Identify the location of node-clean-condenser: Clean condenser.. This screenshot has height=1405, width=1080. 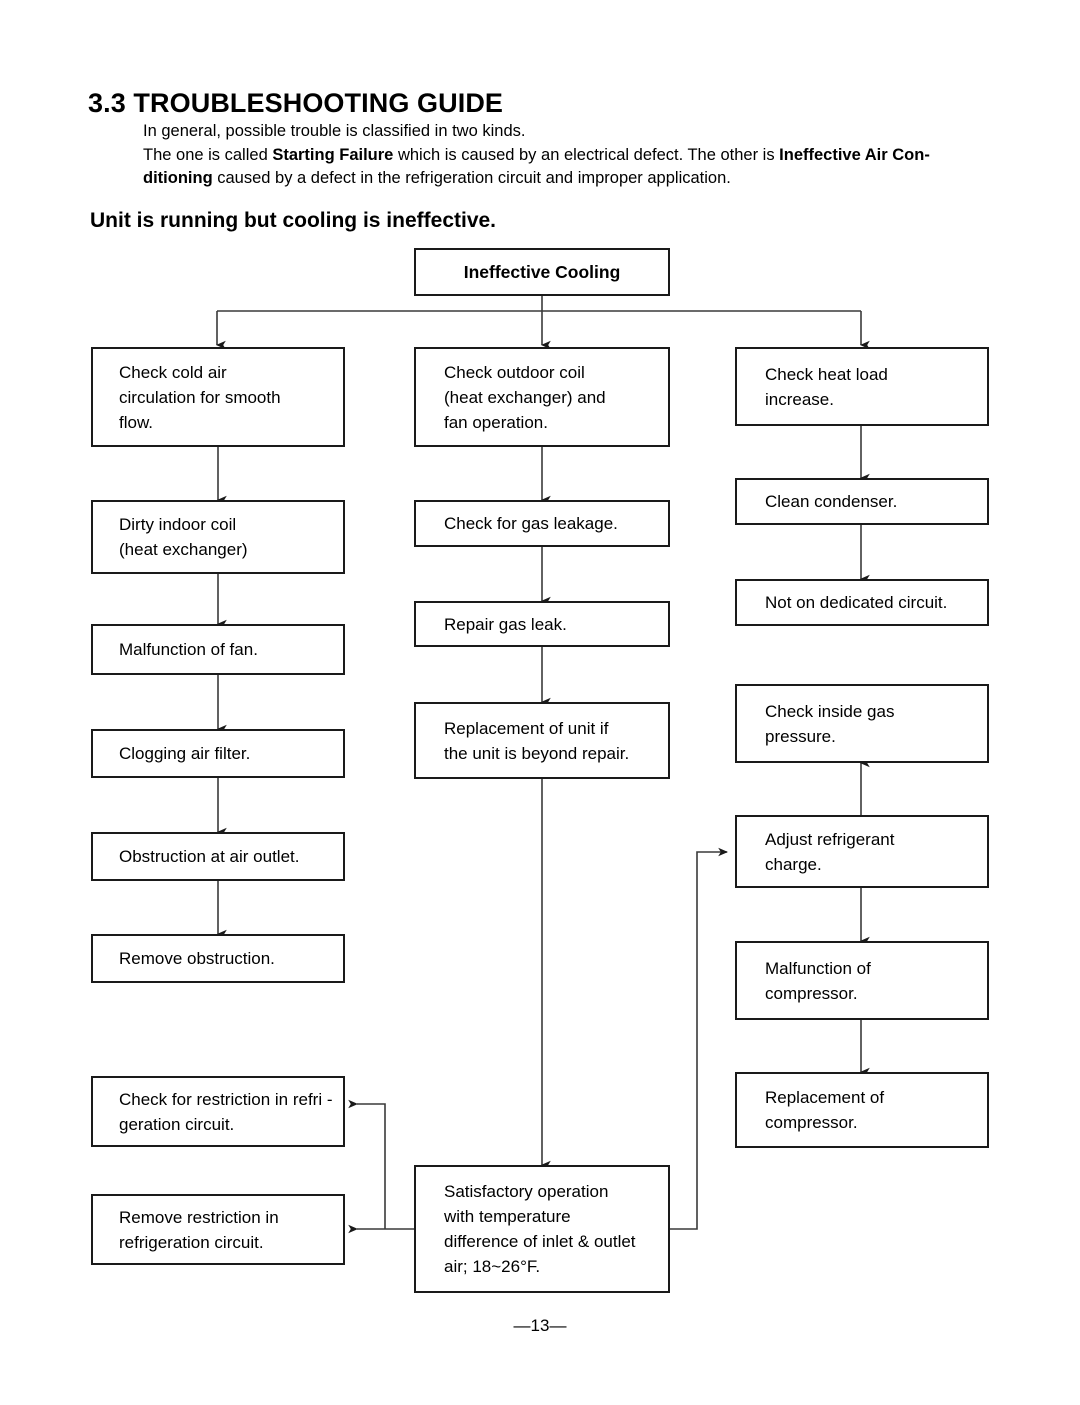
(862, 501).